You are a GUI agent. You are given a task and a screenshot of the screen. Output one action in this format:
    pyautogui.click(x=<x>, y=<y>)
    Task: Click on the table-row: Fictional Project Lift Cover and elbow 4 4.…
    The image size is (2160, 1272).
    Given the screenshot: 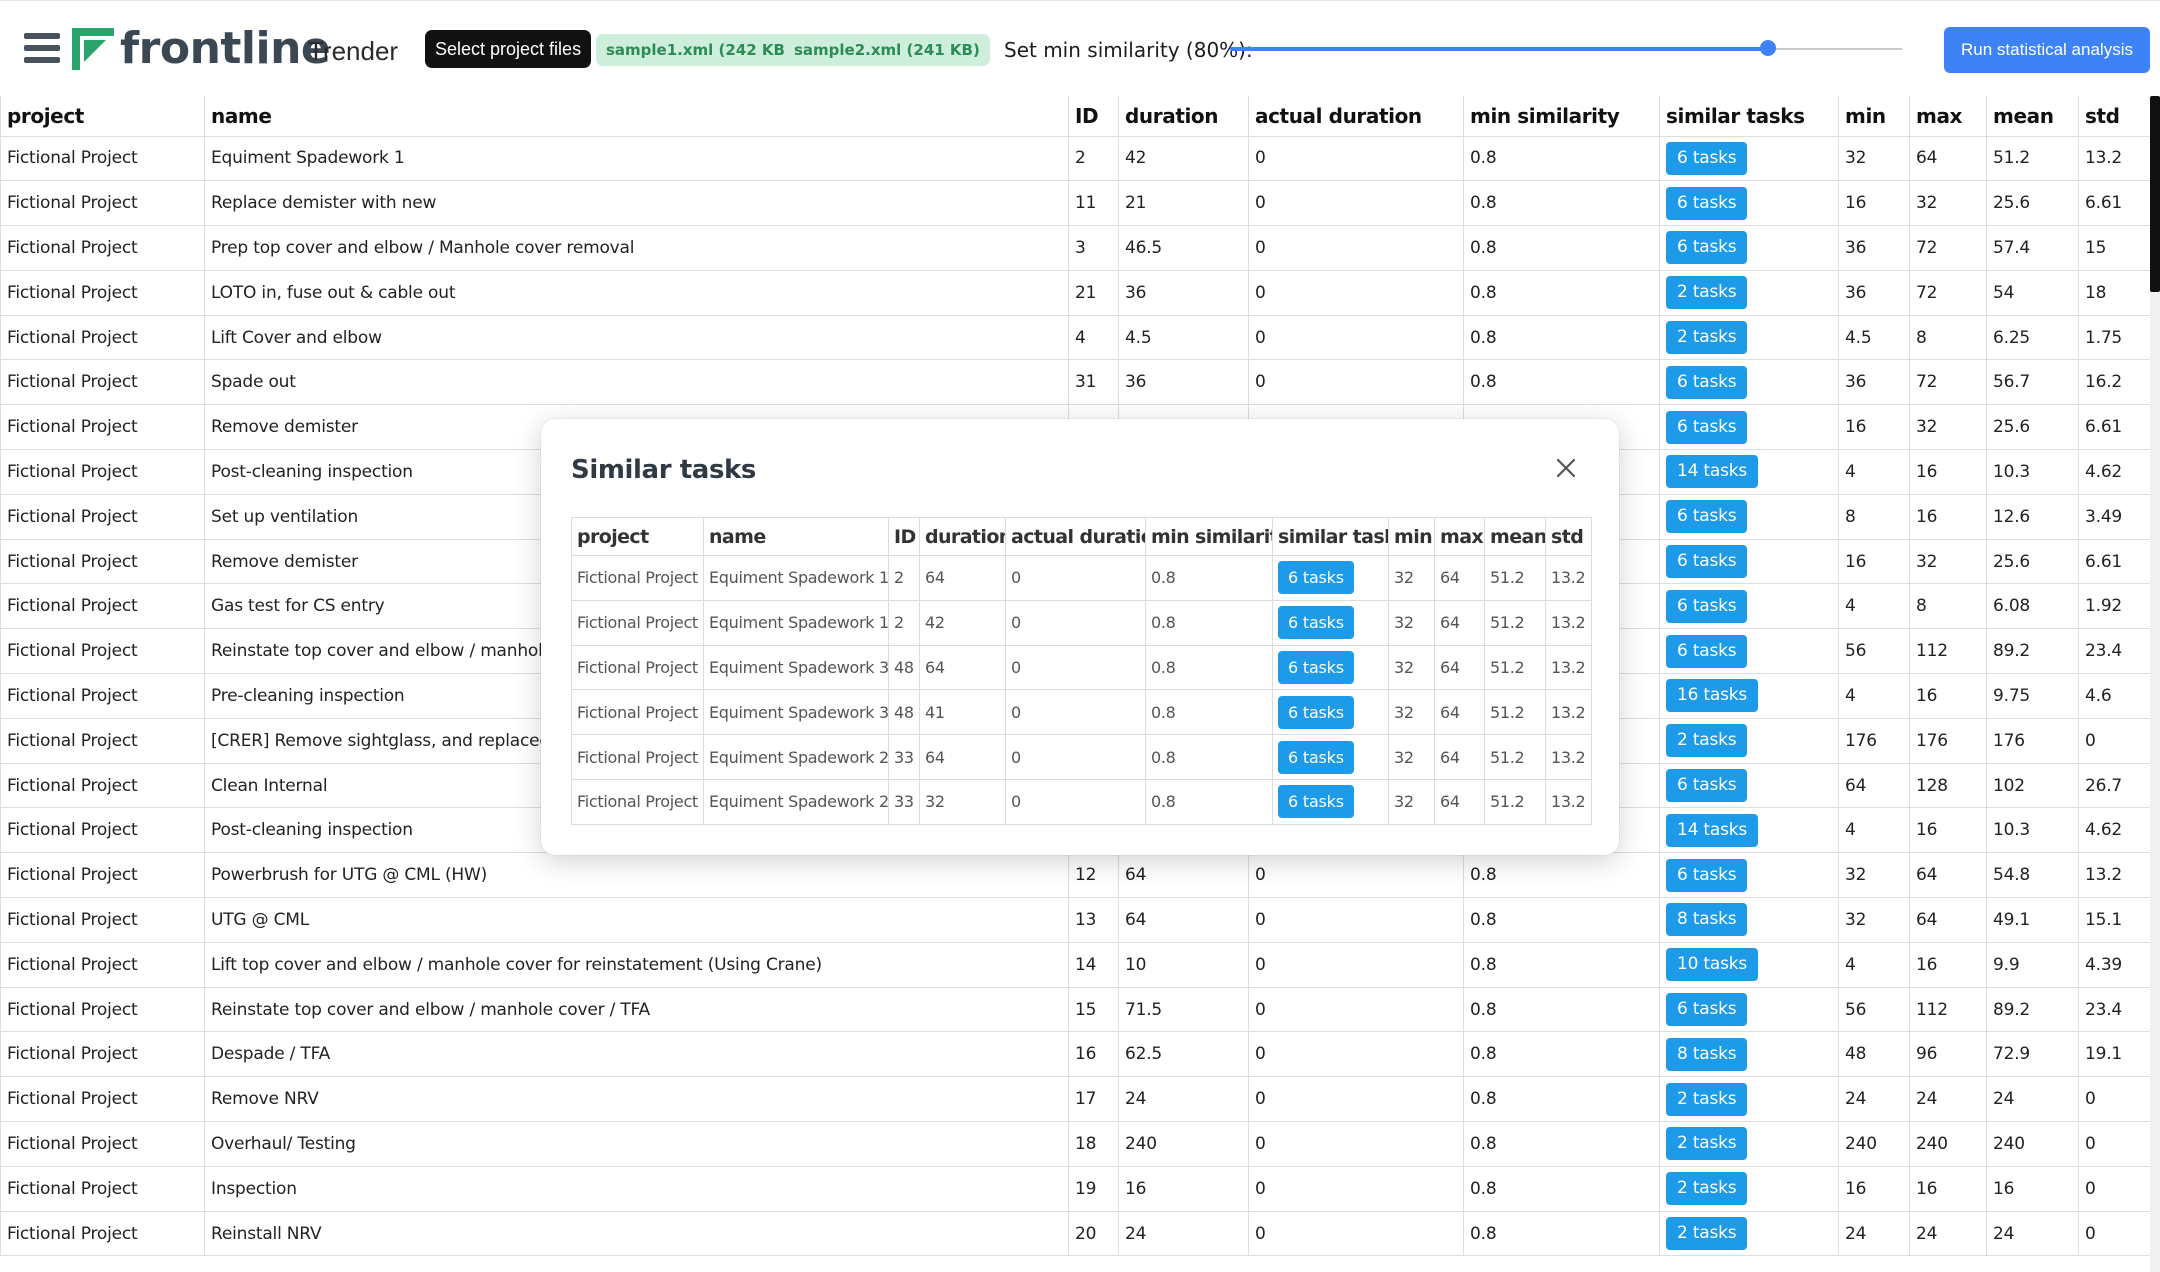 What is the action you would take?
    pyautogui.click(x=1075, y=337)
    